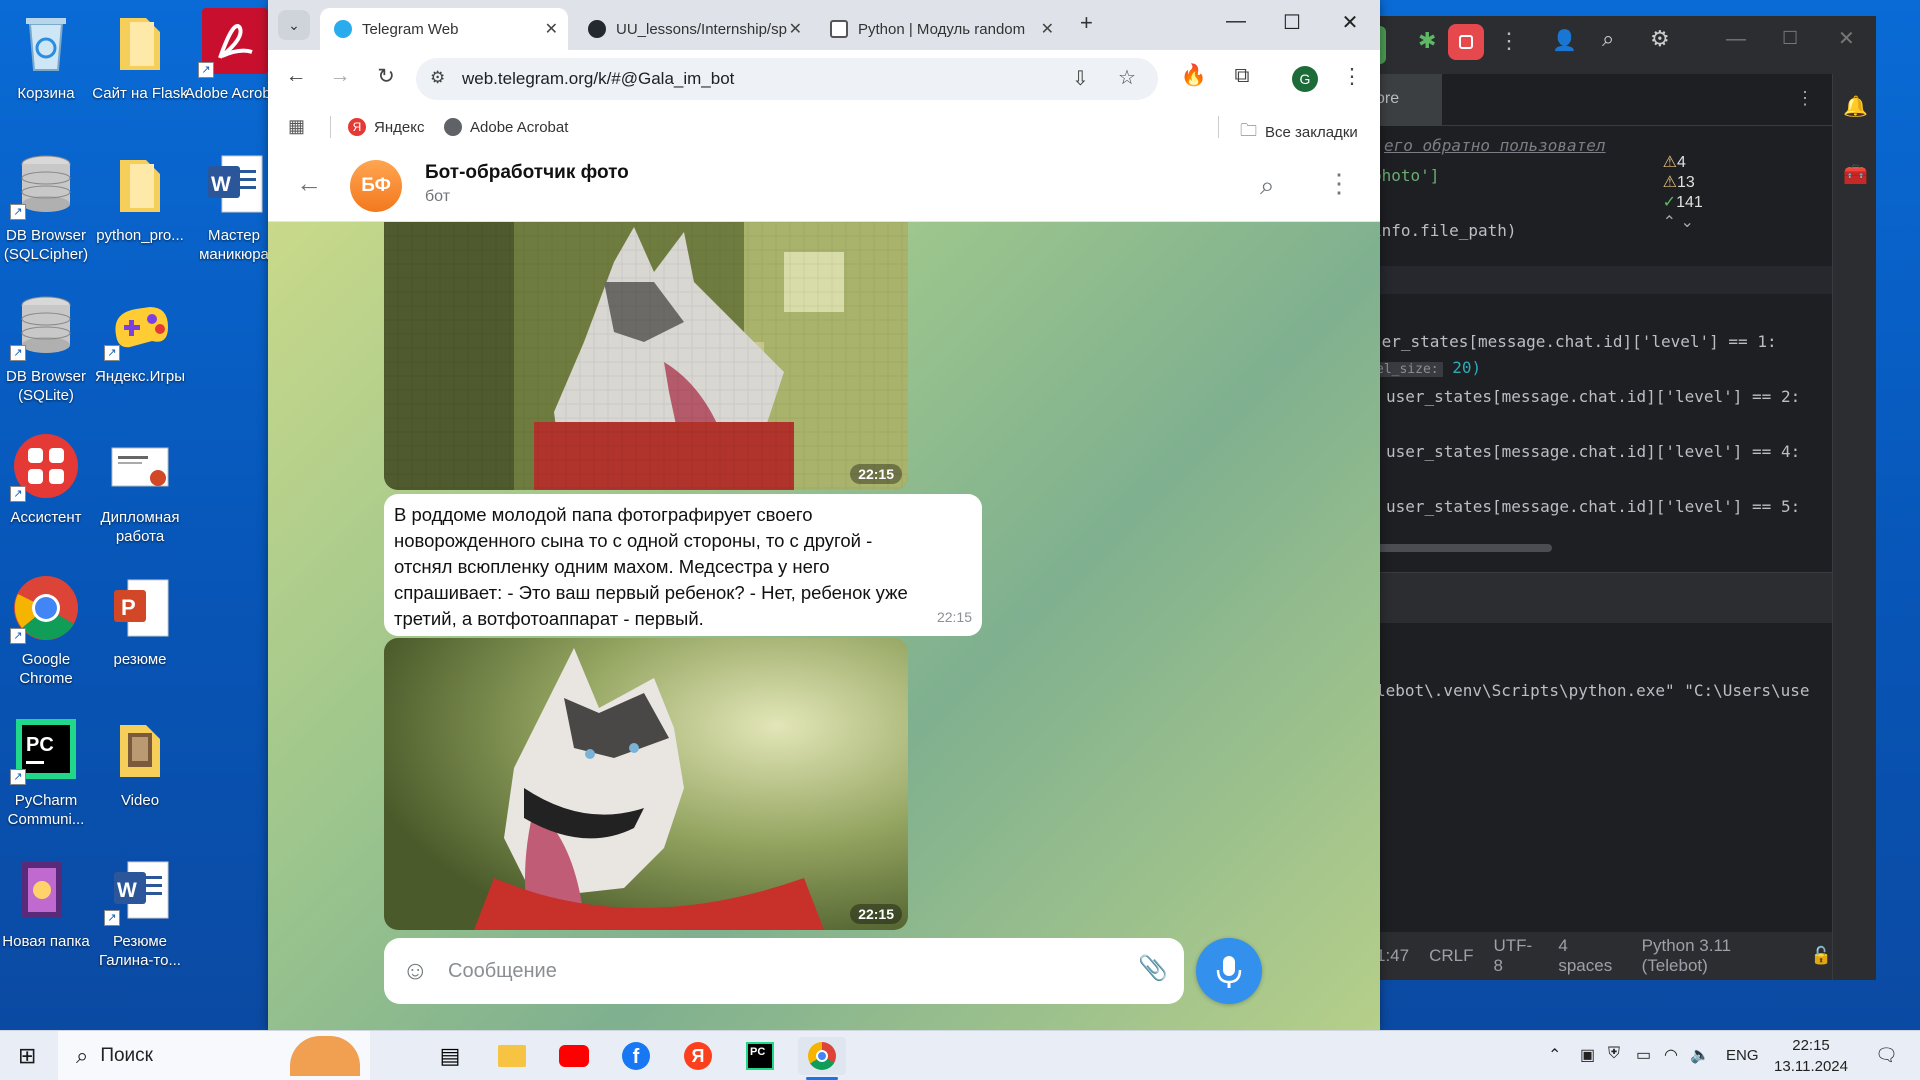  I want to click on address-bar: ⚙ web.telegram.org/k/#@Gala_im_bot ⇩ ☆, so click(787, 79).